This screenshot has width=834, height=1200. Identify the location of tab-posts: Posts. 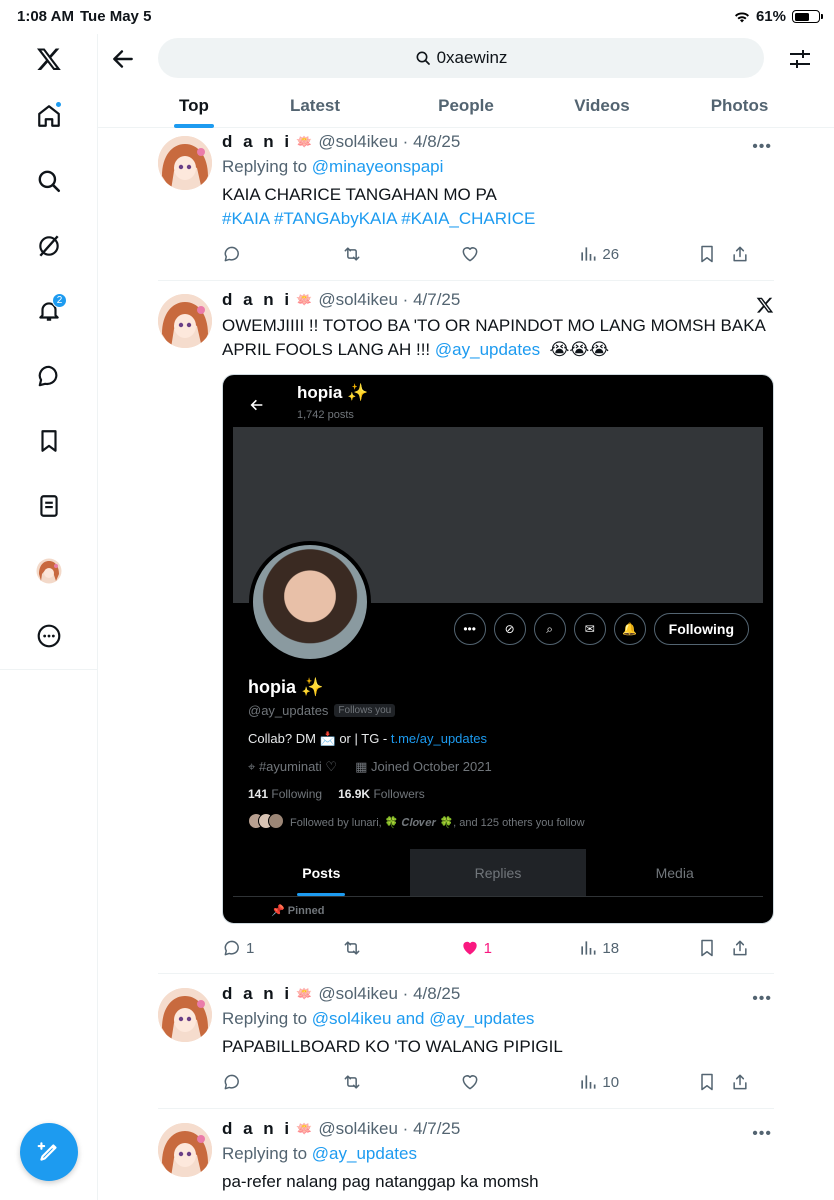
(321, 872).